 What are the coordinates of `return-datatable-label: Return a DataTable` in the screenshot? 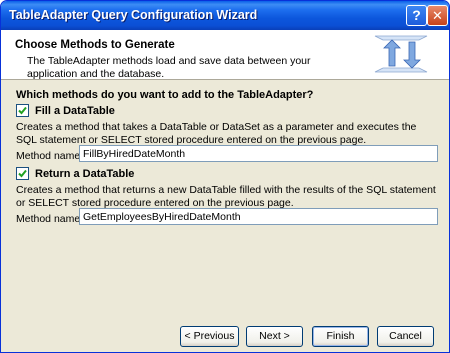 It's located at (84, 174).